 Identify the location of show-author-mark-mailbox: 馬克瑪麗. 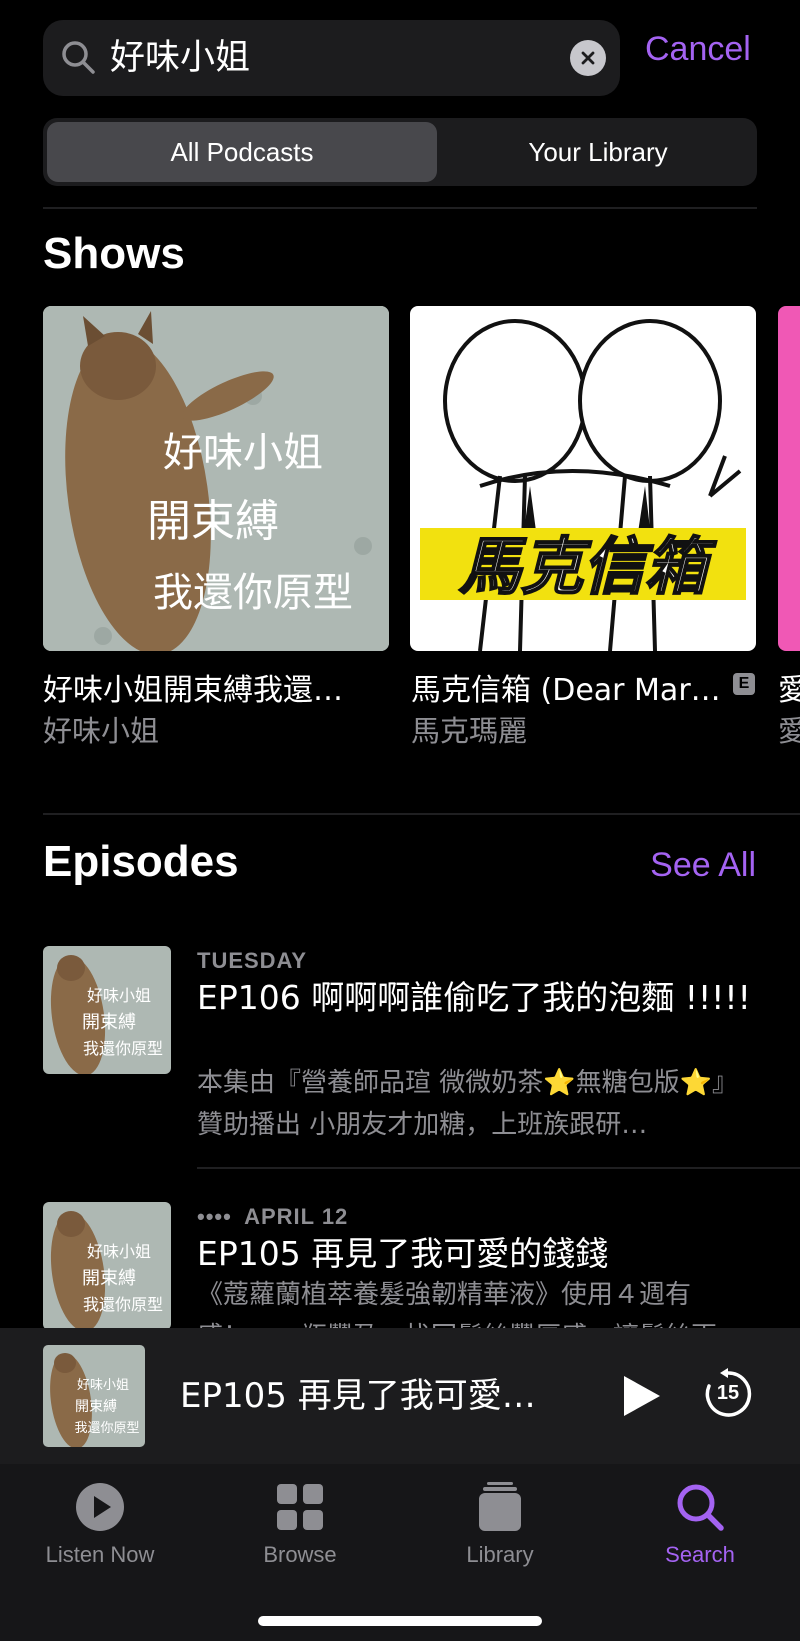
(469, 731).